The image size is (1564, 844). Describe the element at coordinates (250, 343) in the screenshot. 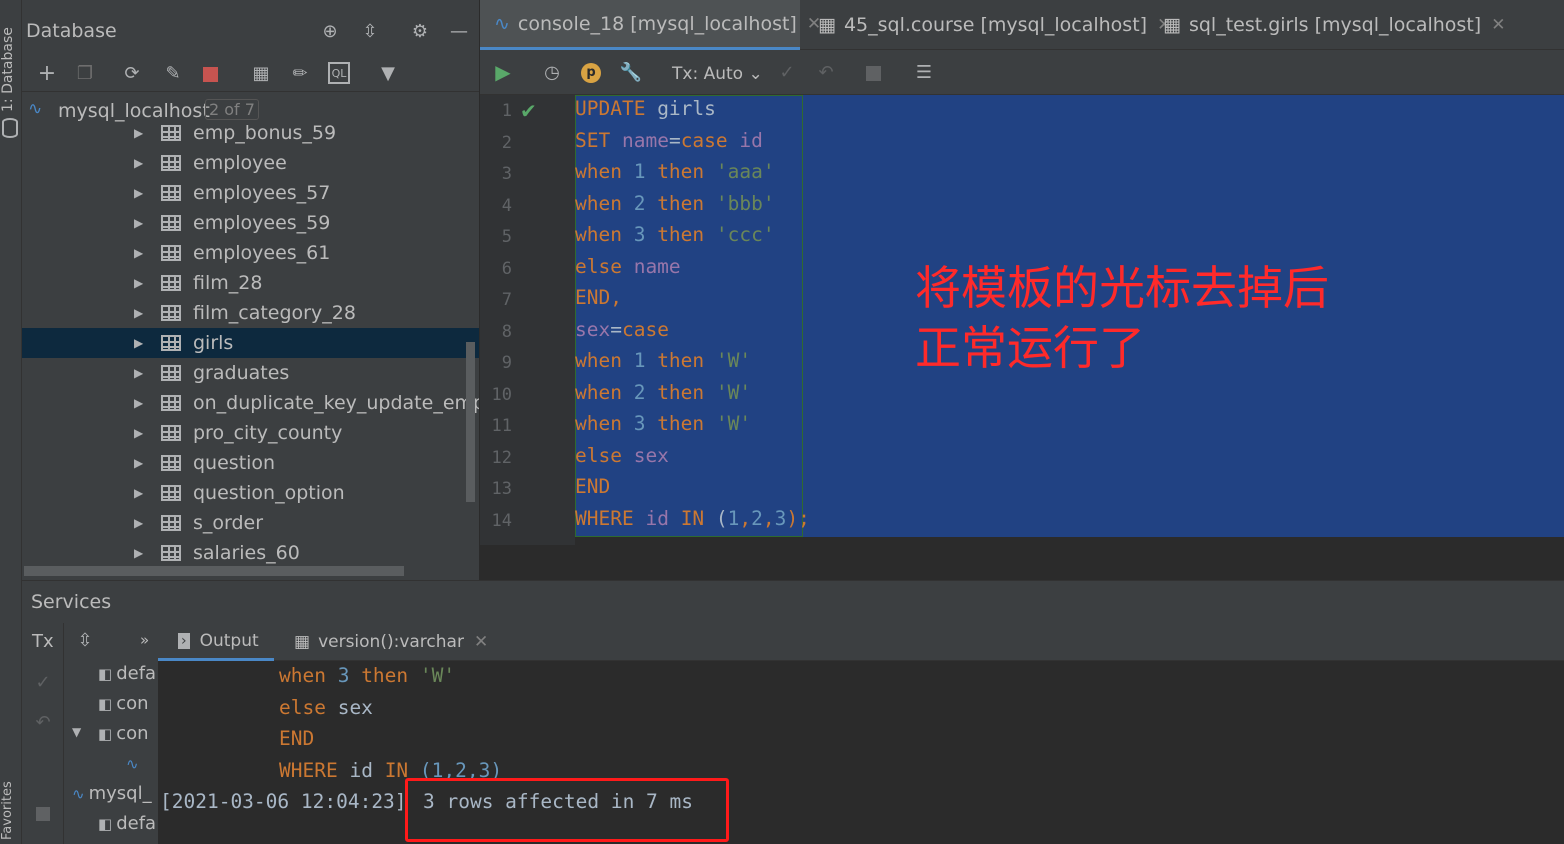

I see `tree-item: ▶ girls` at that location.